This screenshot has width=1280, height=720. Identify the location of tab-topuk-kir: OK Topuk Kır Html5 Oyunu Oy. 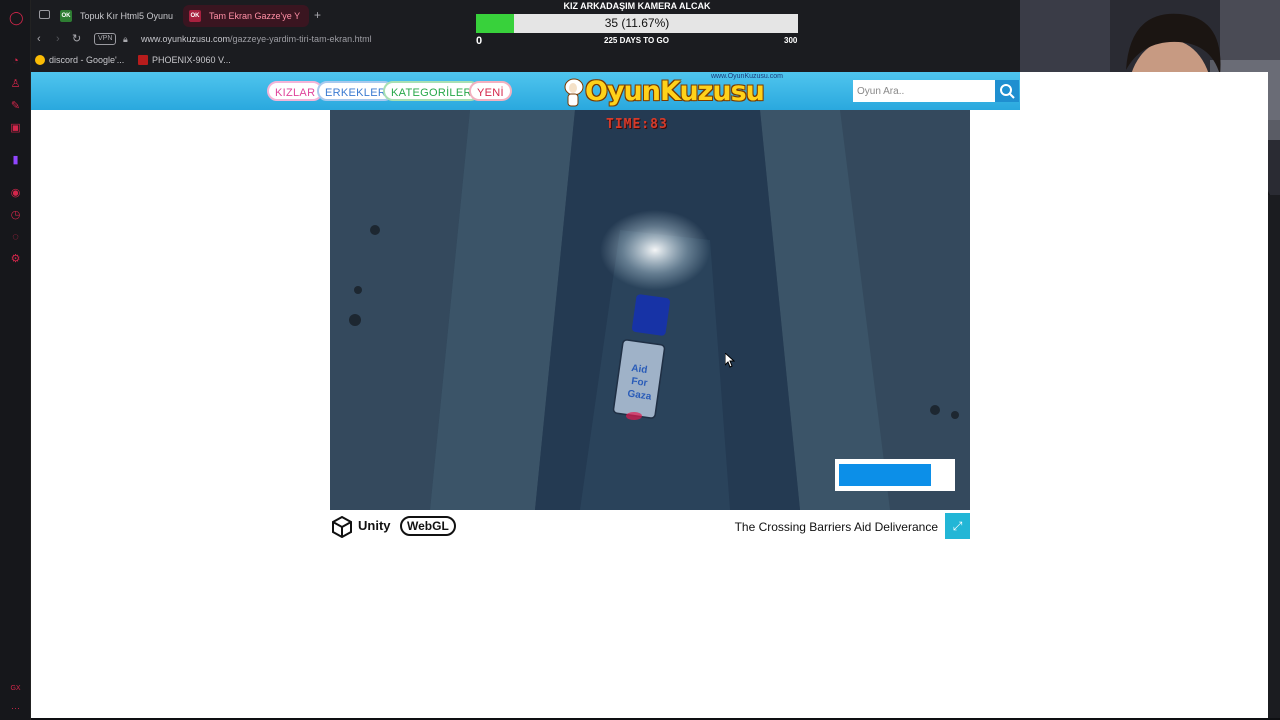
(115, 16).